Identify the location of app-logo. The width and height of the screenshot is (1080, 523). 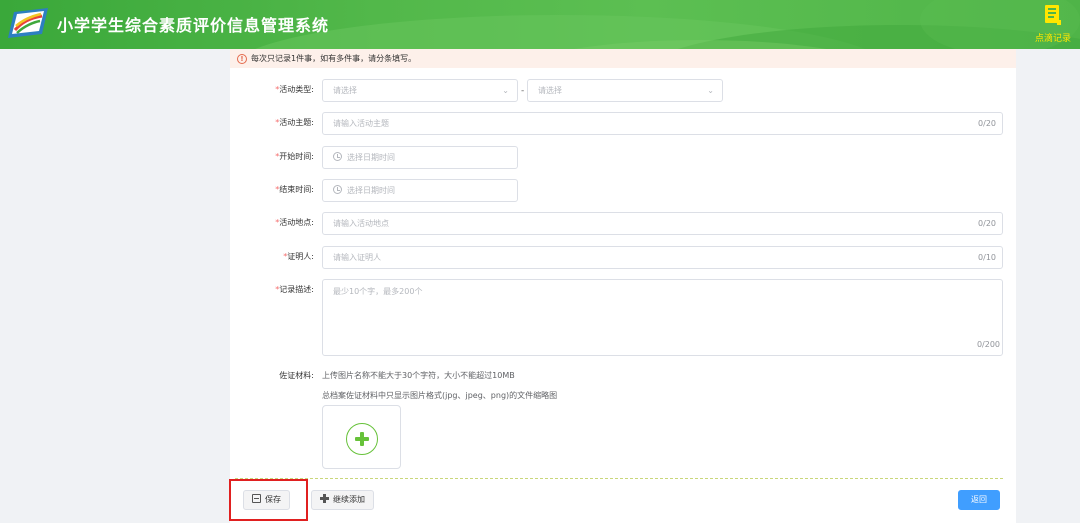
(28, 23).